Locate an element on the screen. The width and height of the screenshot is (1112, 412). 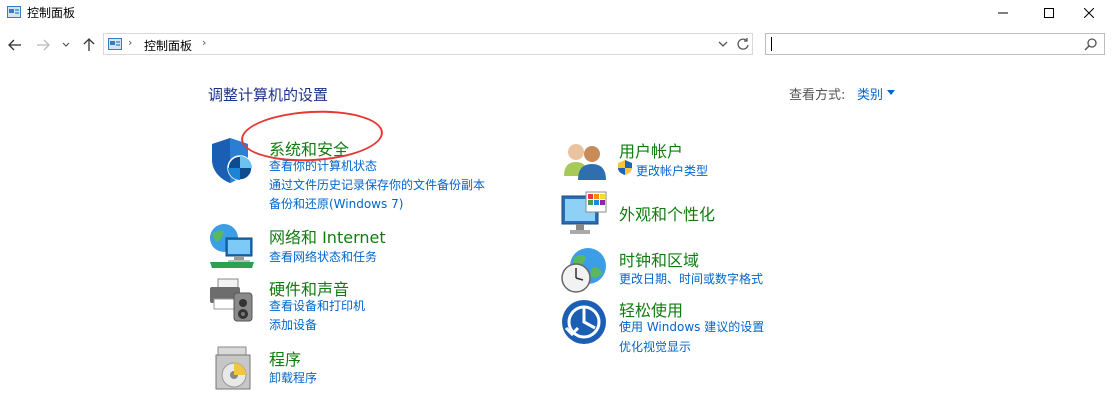
arrow-up-icon is located at coordinates (89, 44).